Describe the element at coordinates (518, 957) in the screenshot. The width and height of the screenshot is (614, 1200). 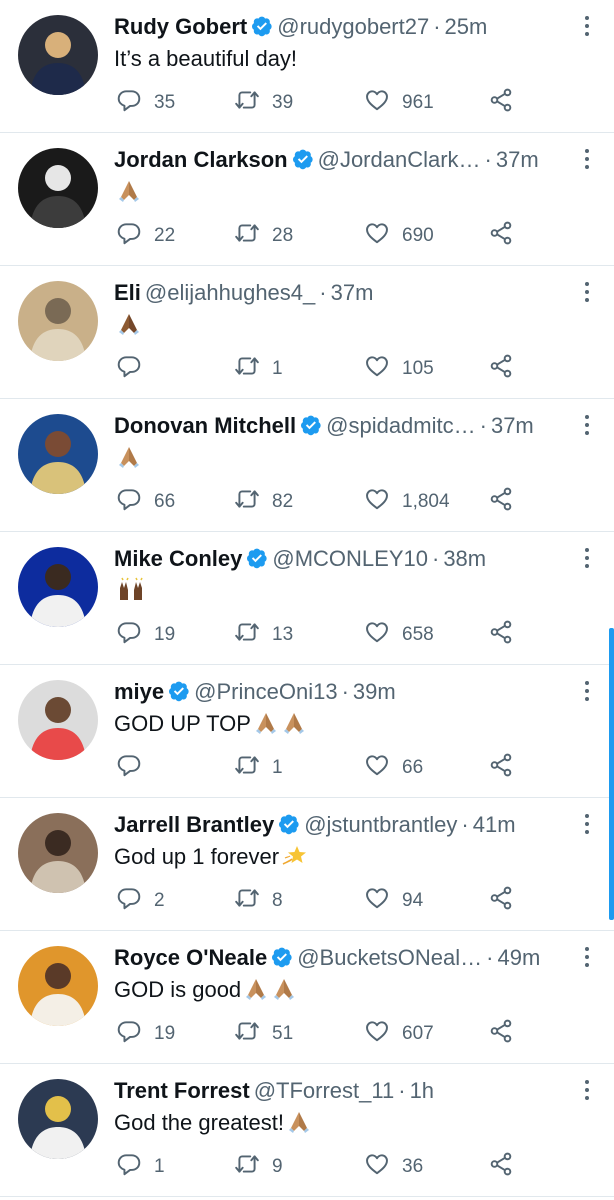
I see `tweet-timestamp: 49m` at that location.